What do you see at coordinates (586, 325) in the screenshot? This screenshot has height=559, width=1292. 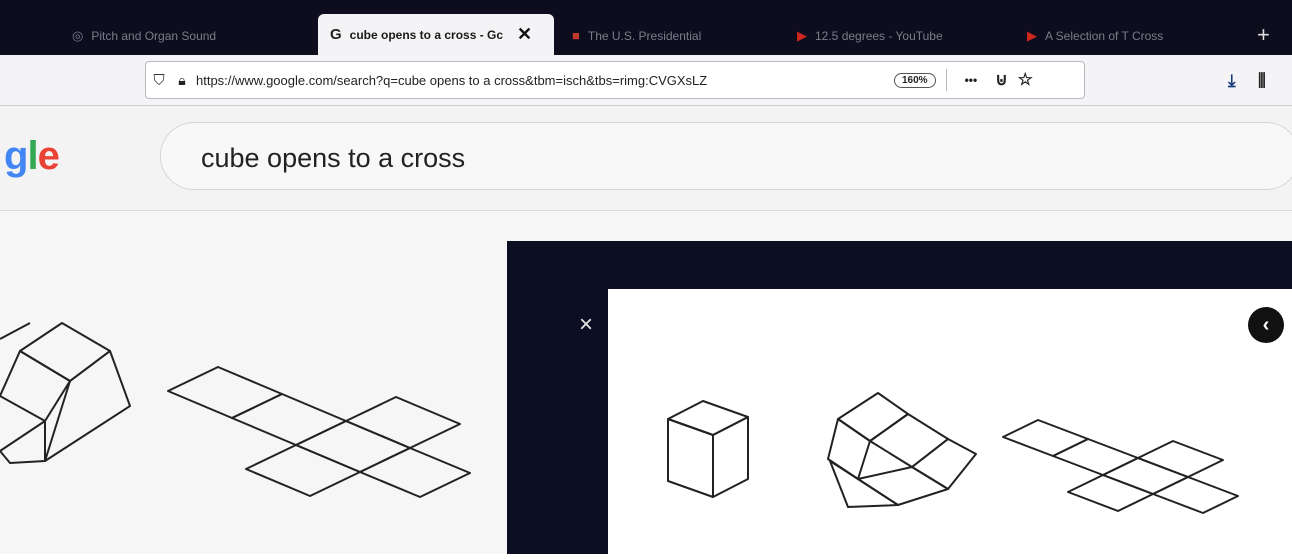 I see `close-icon: ×` at bounding box center [586, 325].